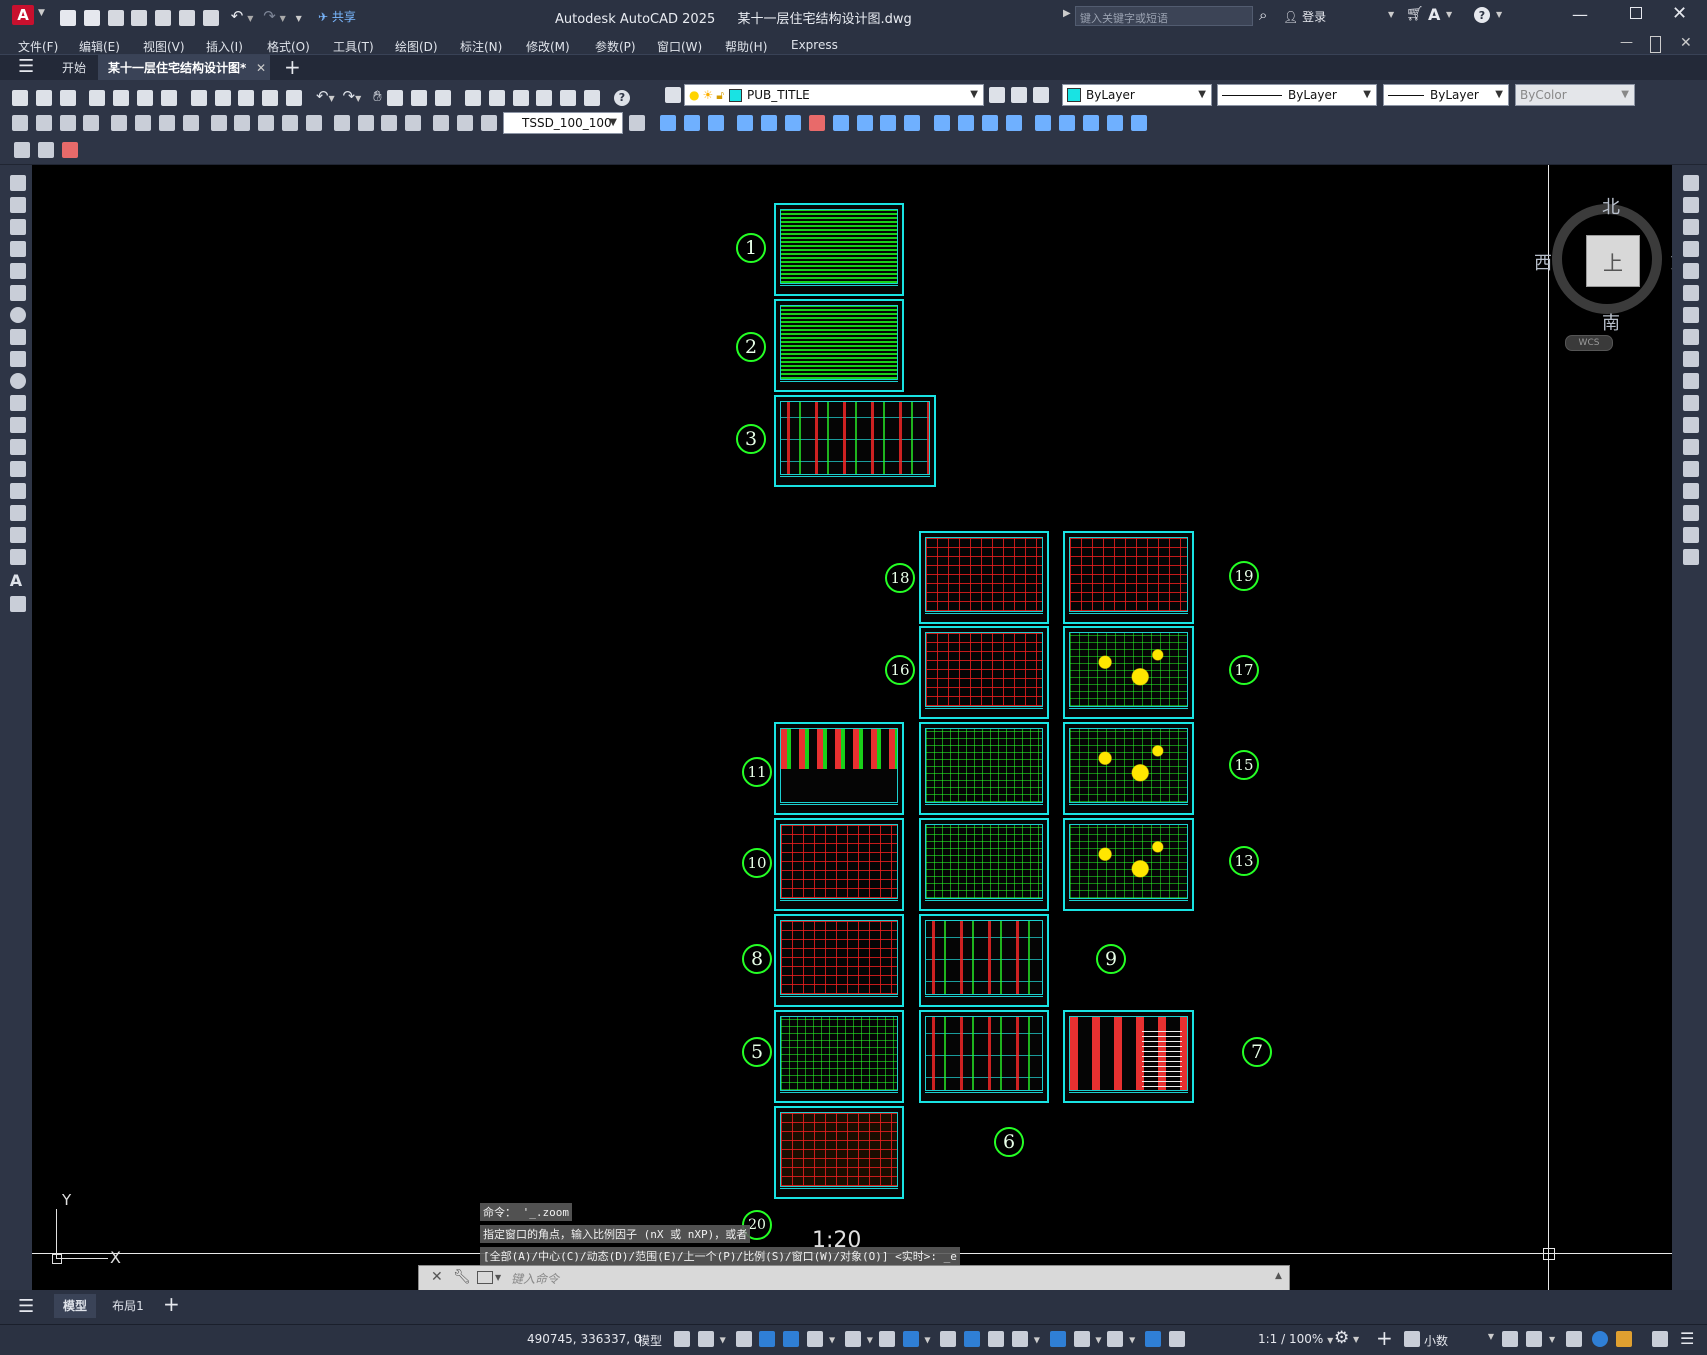 This screenshot has width=1707, height=1355. What do you see at coordinates (1589, 343) in the screenshot?
I see `wcs-menu-button: WCS` at bounding box center [1589, 343].